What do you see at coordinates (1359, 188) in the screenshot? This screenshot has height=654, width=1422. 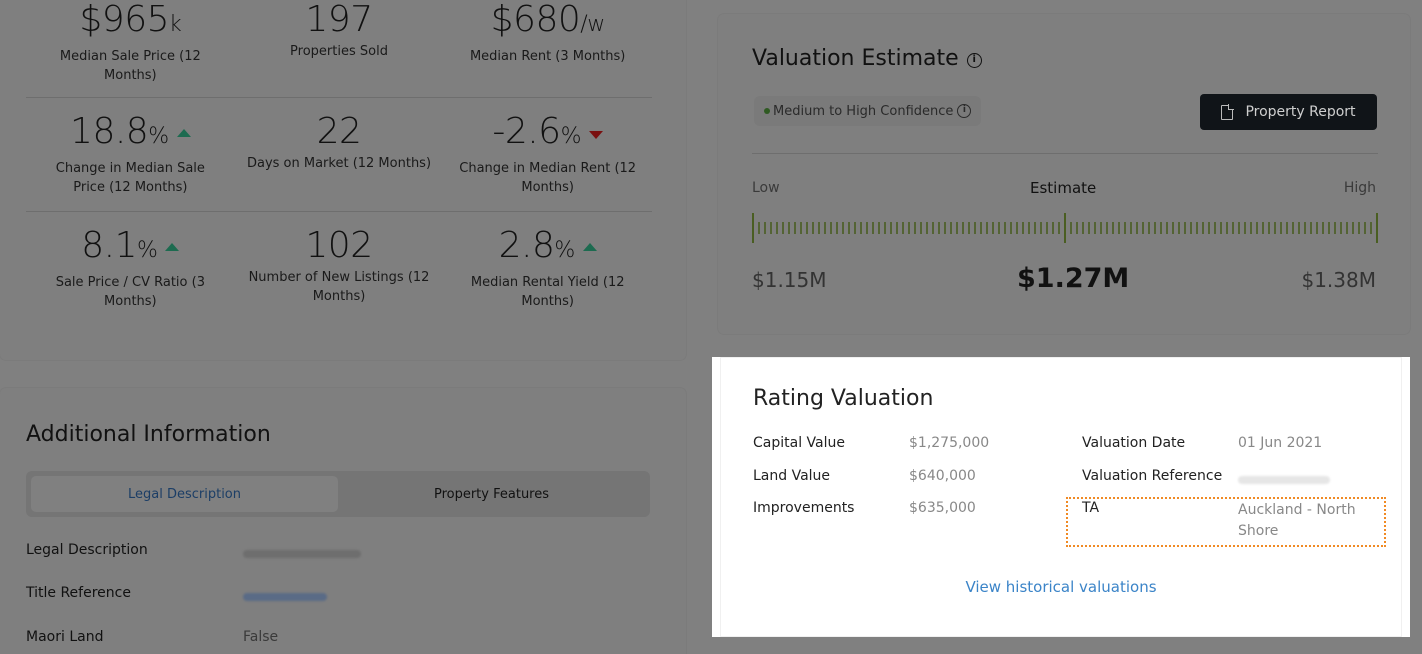 I see `range-high-label: High` at bounding box center [1359, 188].